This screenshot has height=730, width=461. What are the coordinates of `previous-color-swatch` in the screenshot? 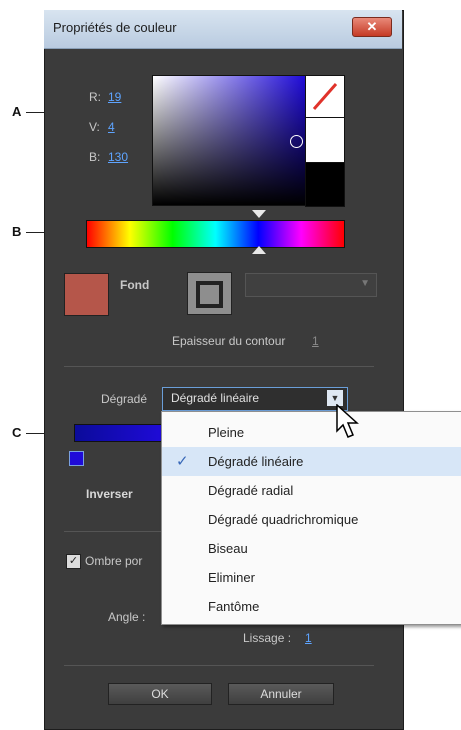 It's located at (325, 184).